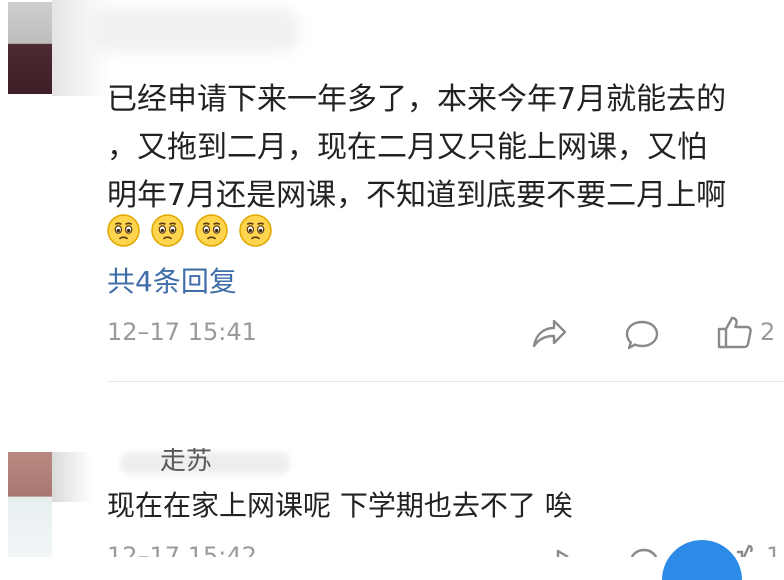  I want to click on view-replies-link: 共4条回复, so click(172, 280).